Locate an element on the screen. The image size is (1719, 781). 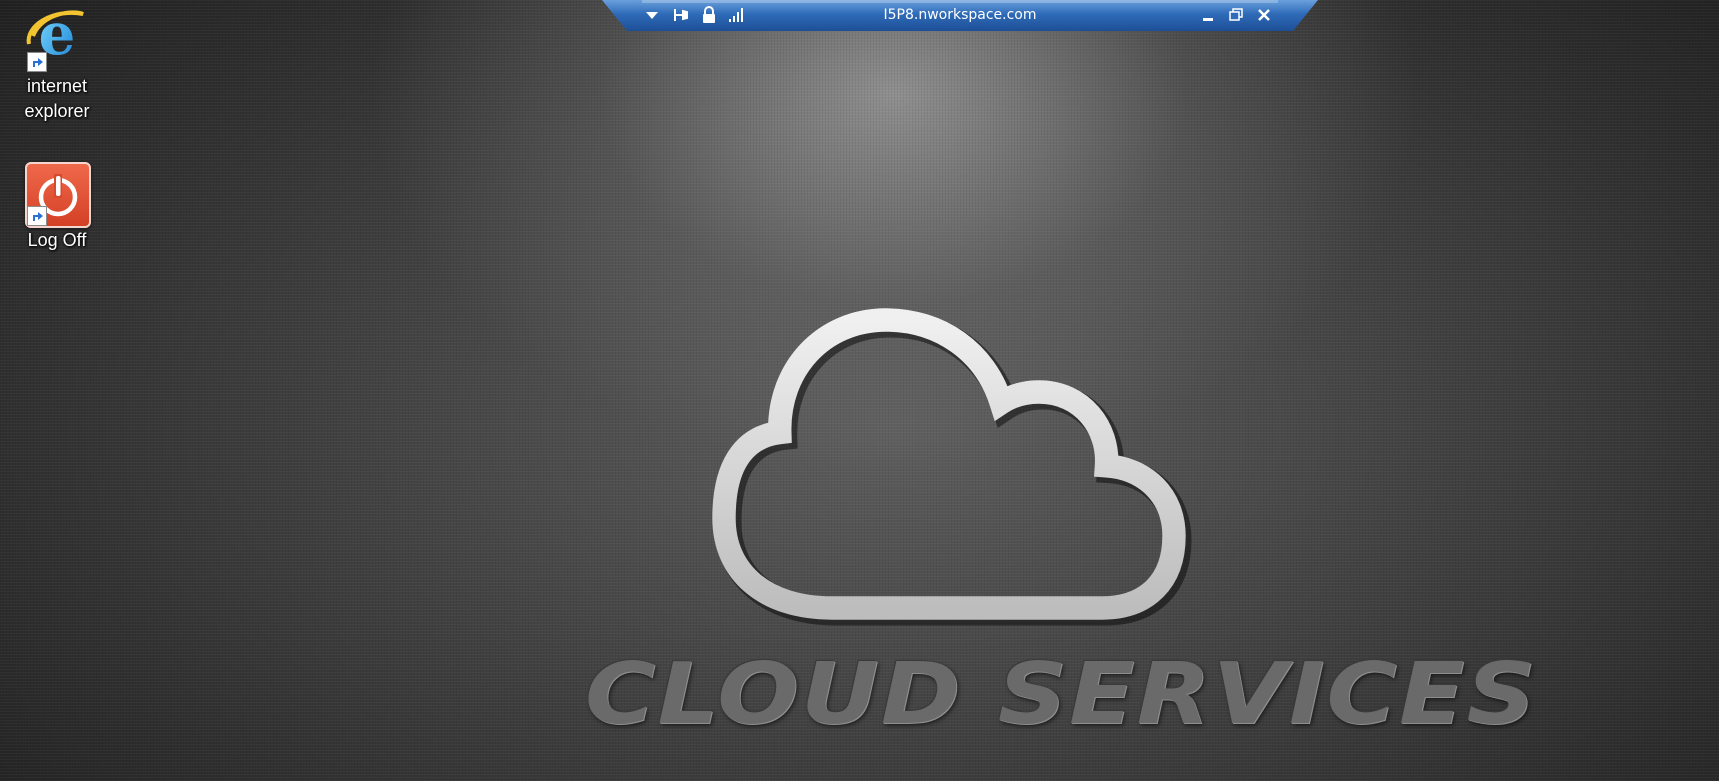
cloud-icon is located at coordinates (960, 480).